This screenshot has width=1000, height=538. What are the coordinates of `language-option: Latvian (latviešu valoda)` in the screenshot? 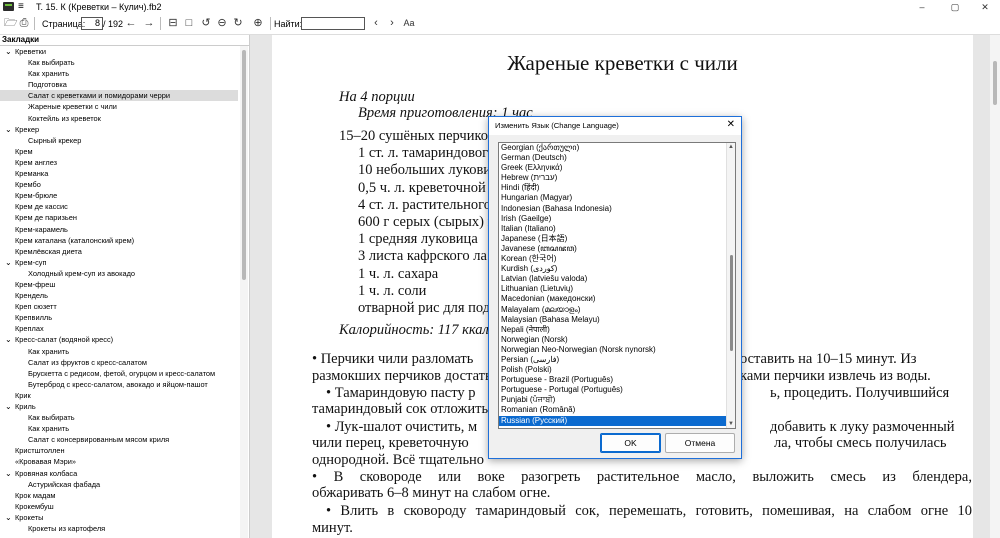 It's located at (617, 279).